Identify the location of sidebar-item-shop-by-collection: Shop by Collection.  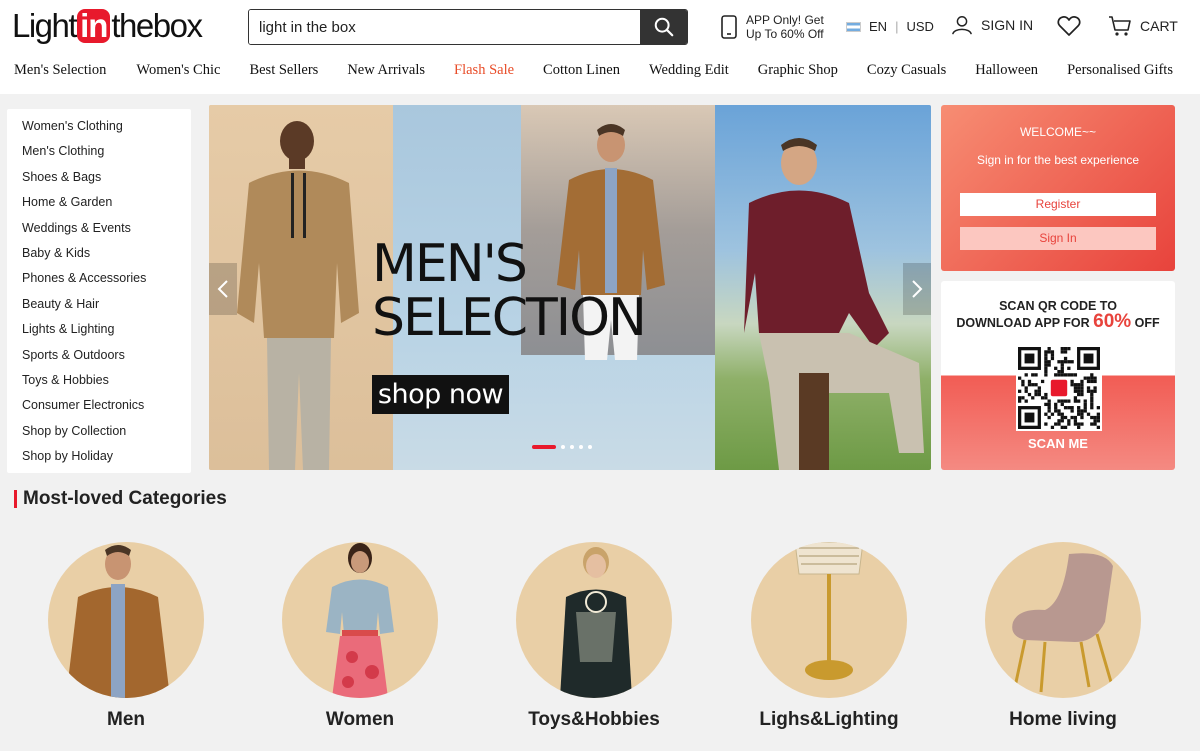
(99, 434).